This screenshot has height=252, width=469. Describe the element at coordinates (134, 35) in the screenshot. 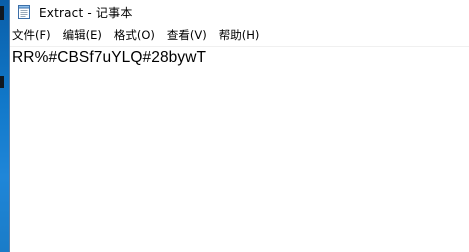

I see `menu-format: 格式(O)` at that location.